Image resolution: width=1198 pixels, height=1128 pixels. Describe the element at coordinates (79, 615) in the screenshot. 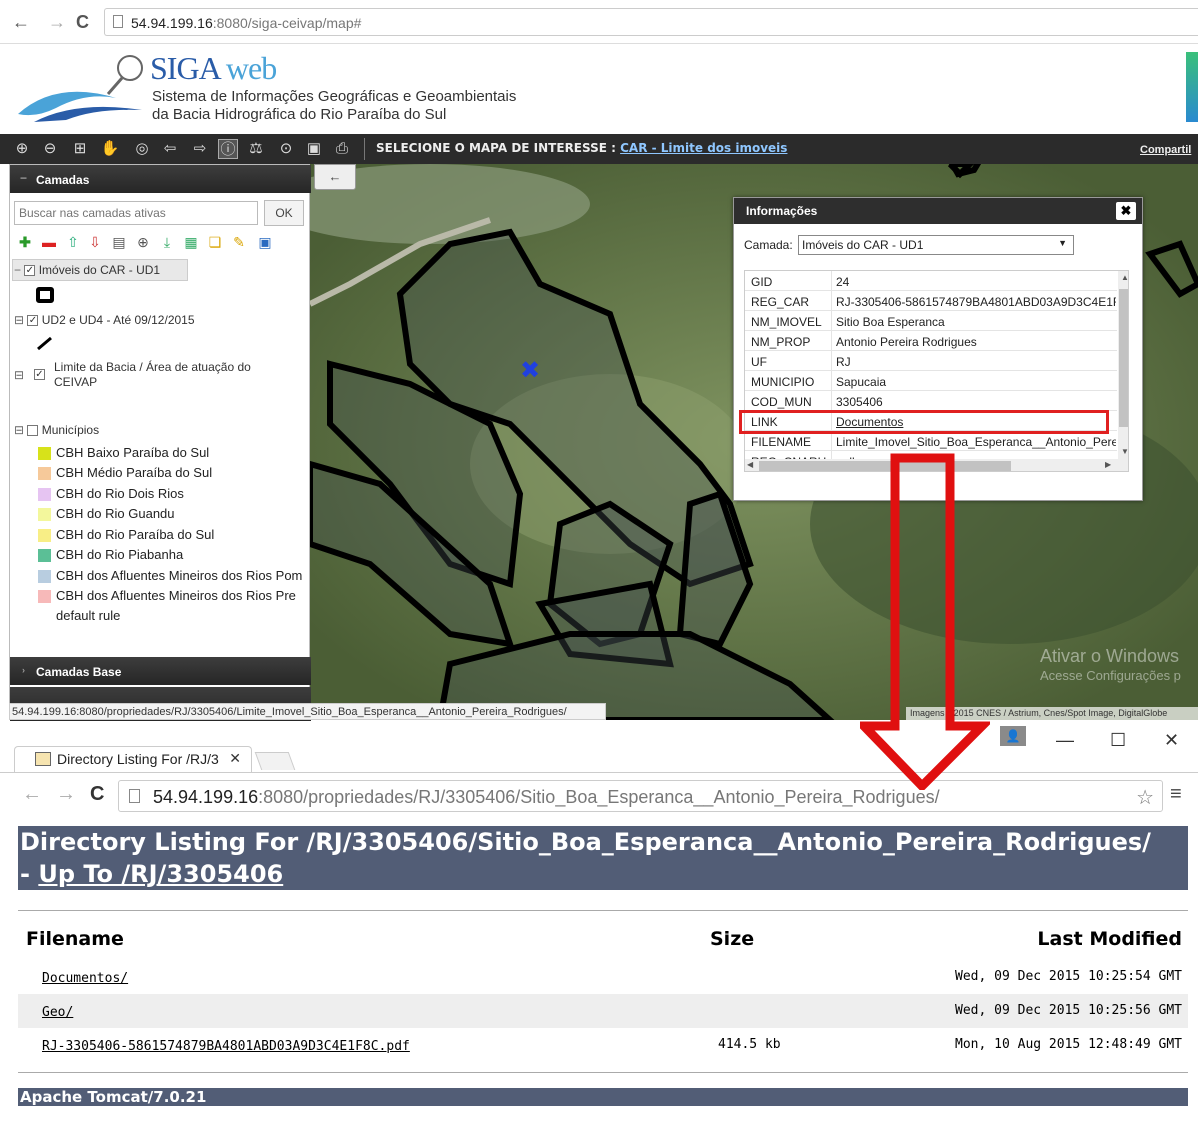

I see `legend-item: default rule` at that location.